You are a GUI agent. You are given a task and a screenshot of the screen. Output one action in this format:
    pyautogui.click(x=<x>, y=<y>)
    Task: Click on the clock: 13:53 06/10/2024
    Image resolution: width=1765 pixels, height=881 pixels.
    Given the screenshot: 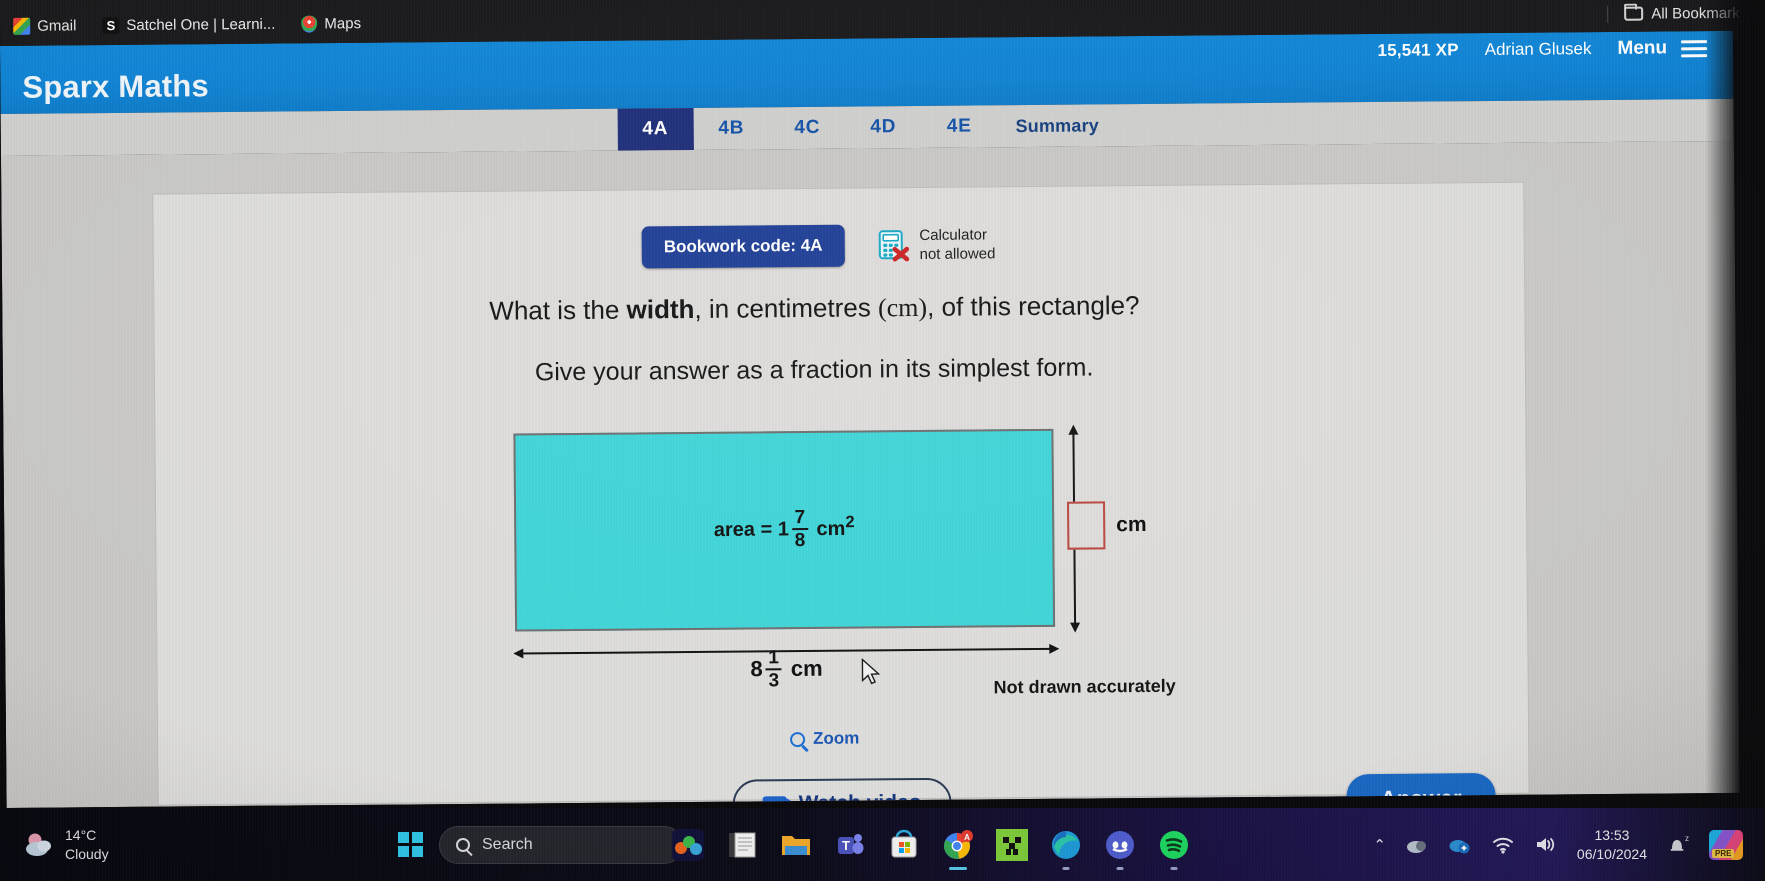 What is the action you would take?
    pyautogui.click(x=1612, y=844)
    